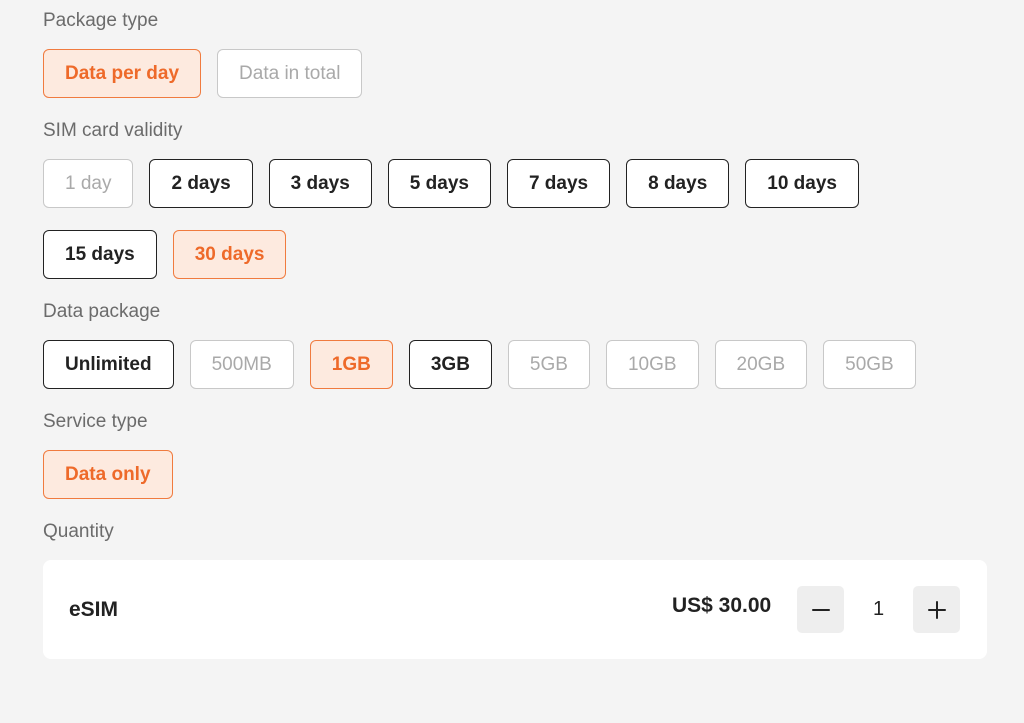  I want to click on option-label: Data only, so click(108, 474).